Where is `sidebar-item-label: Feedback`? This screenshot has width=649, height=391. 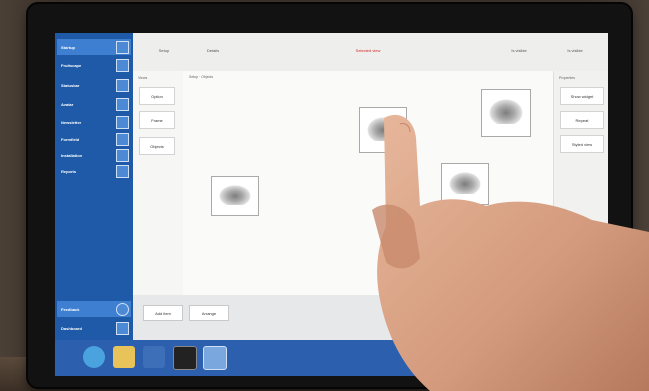 sidebar-item-label: Feedback is located at coordinates (70, 309).